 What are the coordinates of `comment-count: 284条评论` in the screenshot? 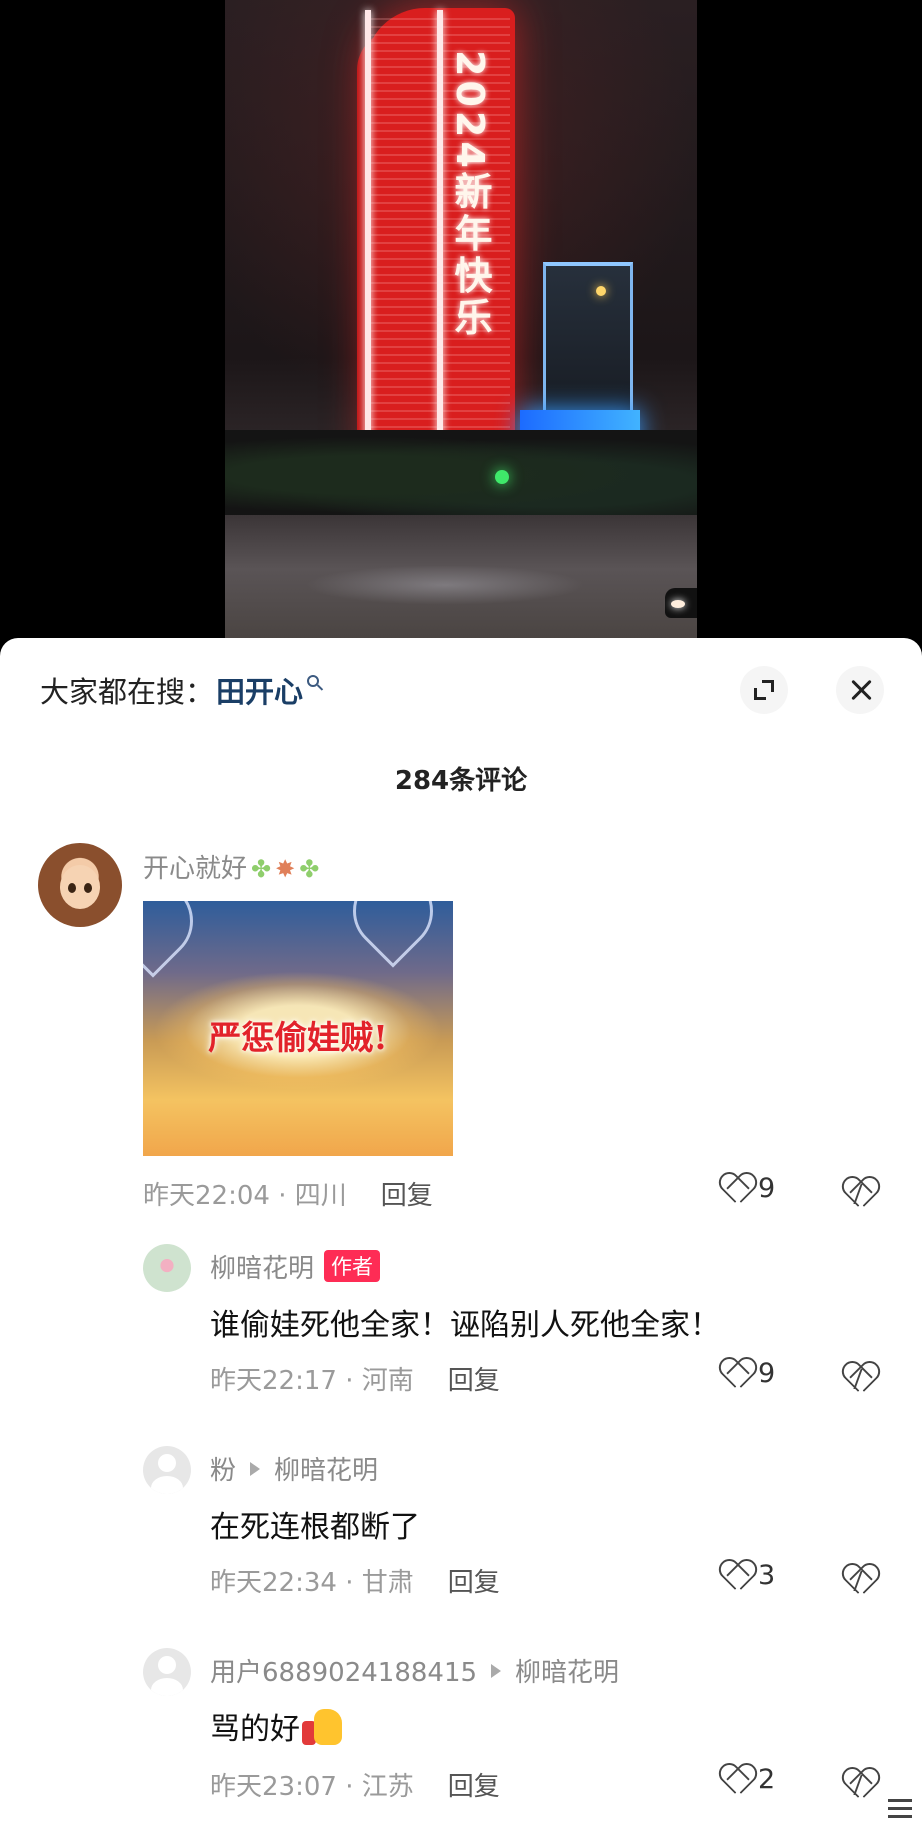 It's located at (461, 781).